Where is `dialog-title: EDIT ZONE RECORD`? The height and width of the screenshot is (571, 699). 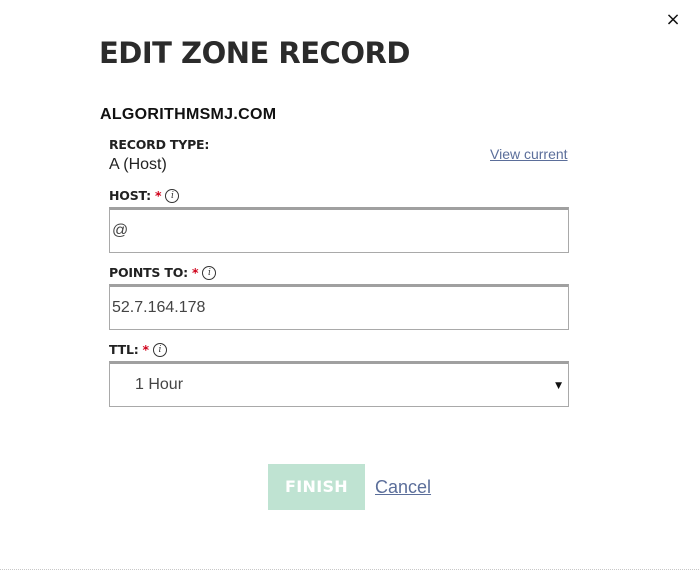
dialog-title: EDIT ZONE RECORD is located at coordinates (254, 53).